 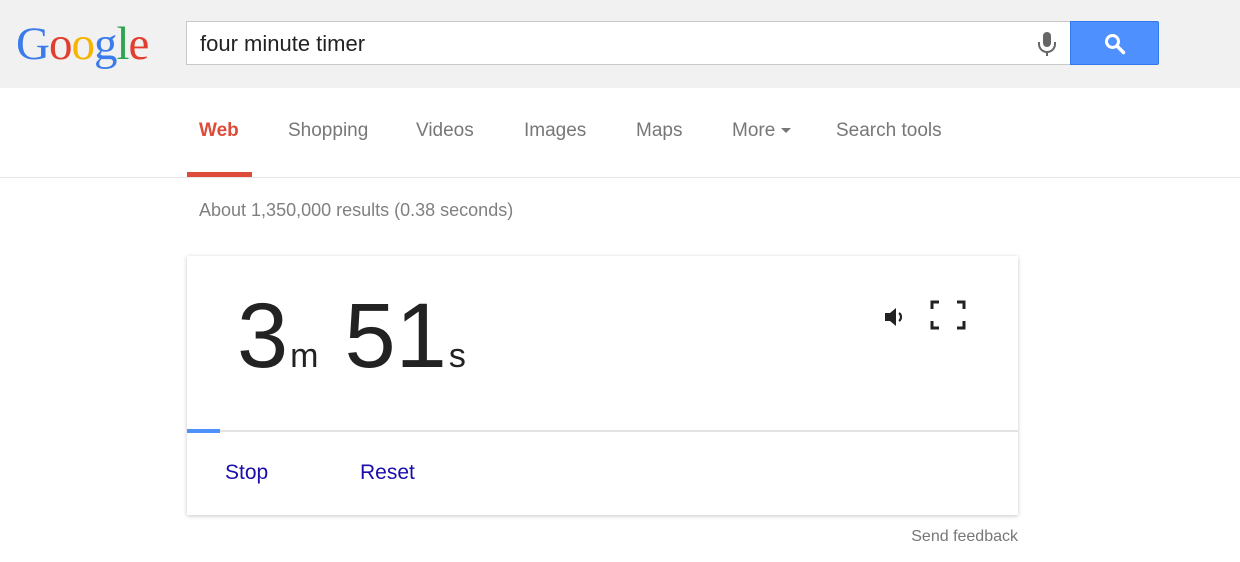 What do you see at coordinates (139, 44) in the screenshot?
I see `logo-letter: e` at bounding box center [139, 44].